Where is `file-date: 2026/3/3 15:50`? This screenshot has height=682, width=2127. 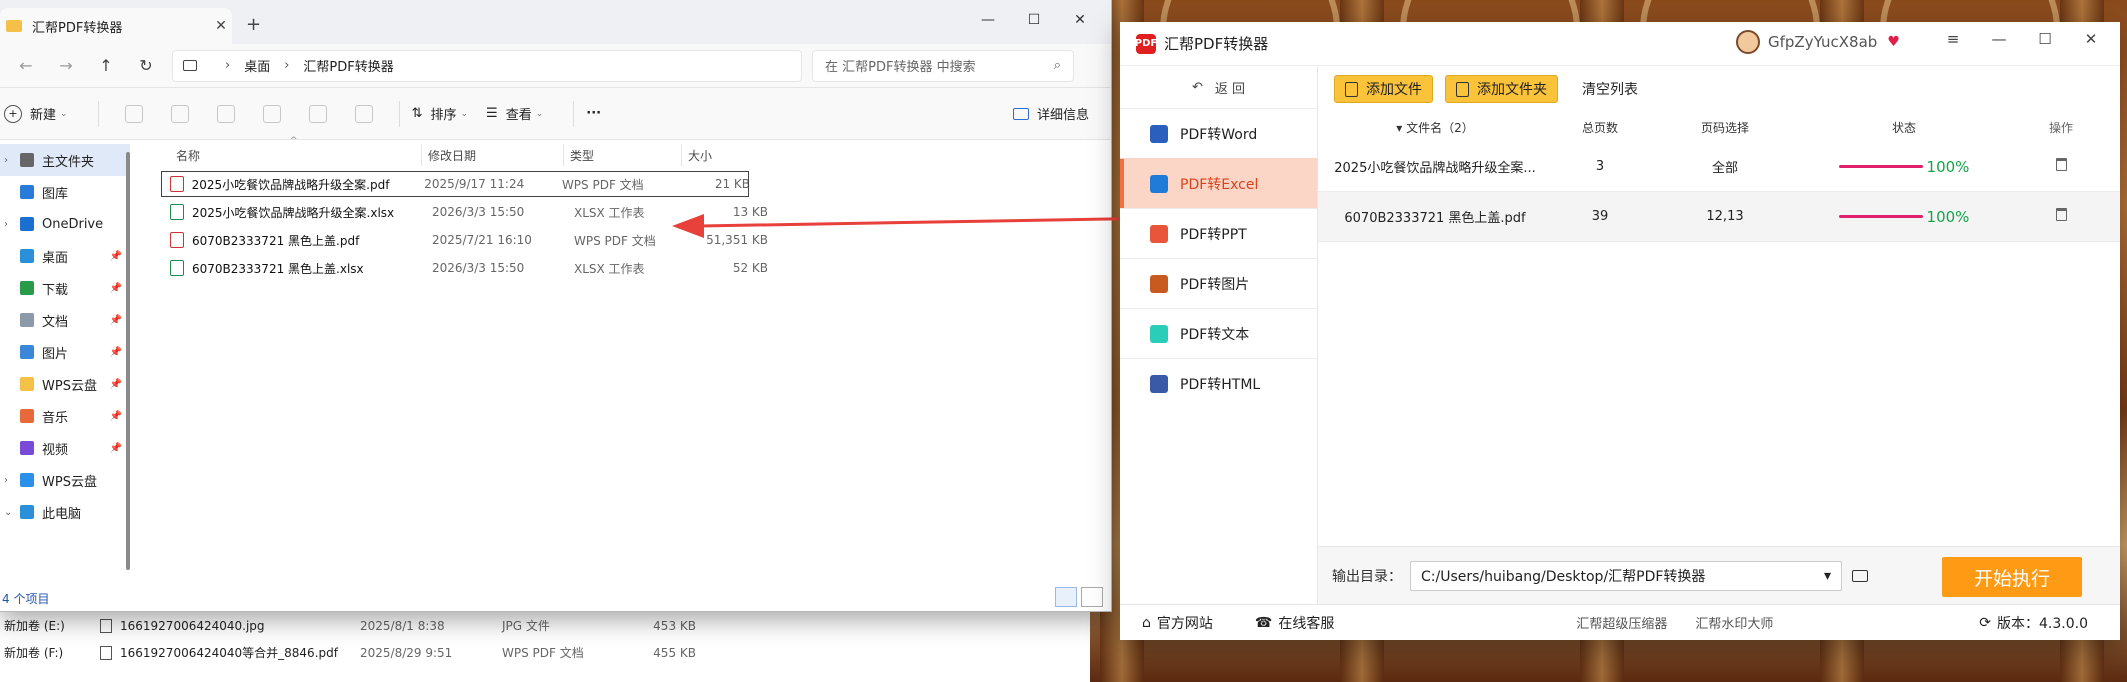 file-date: 2026/3/3 15:50 is located at coordinates (478, 268).